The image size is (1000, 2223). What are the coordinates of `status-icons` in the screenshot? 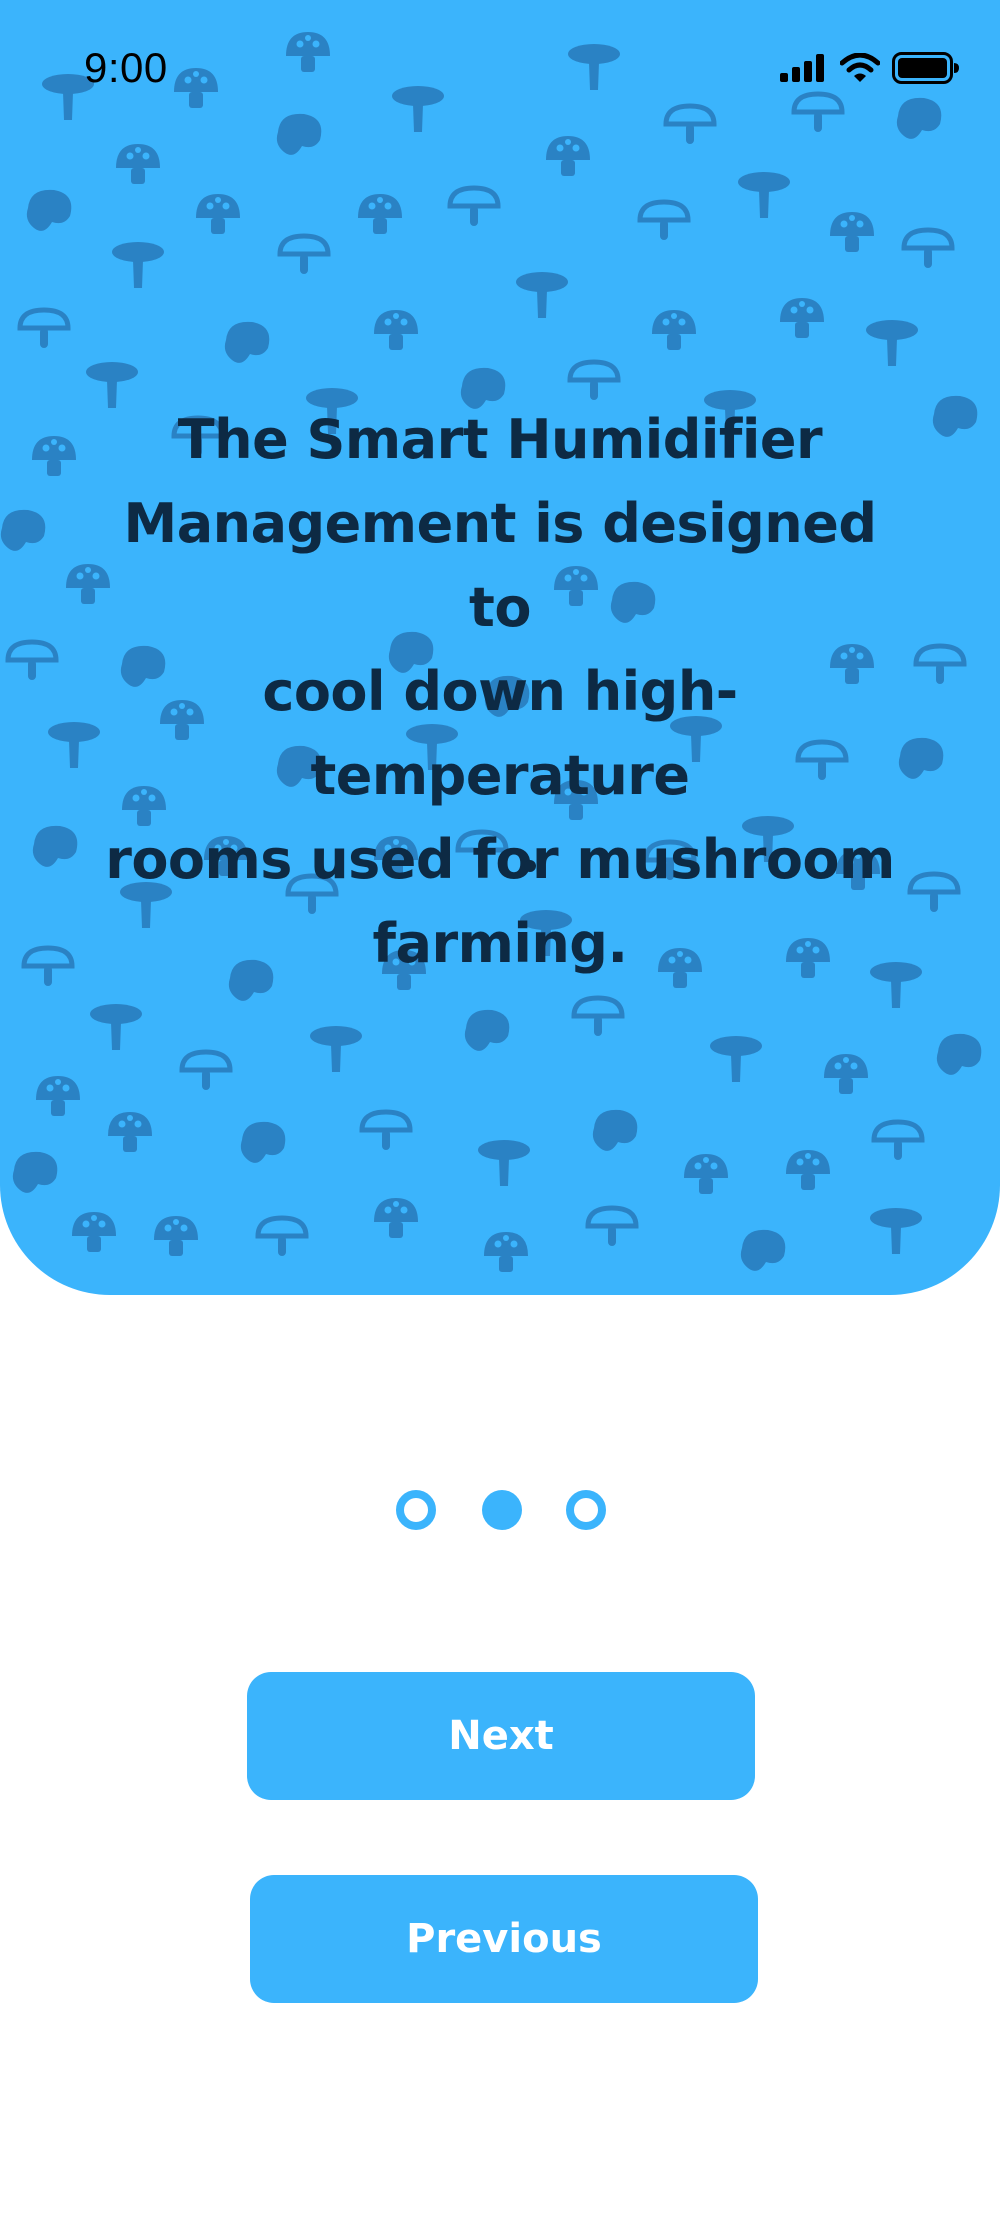 It's located at (870, 68).